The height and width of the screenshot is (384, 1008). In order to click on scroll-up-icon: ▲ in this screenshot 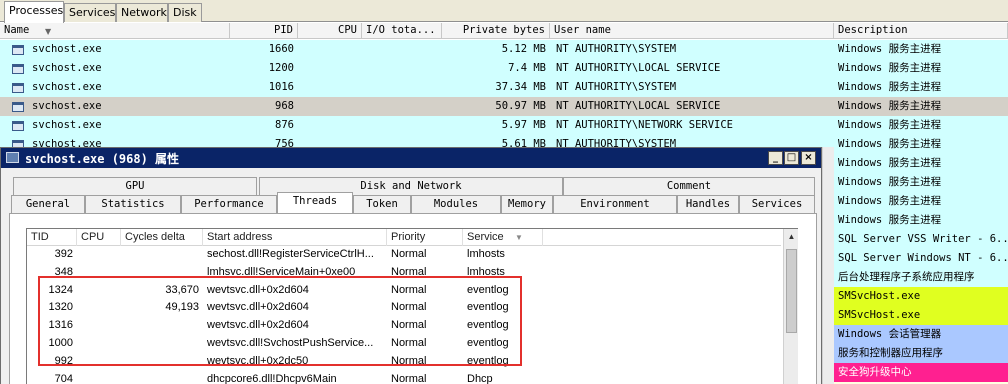, I will do `click(791, 237)`.